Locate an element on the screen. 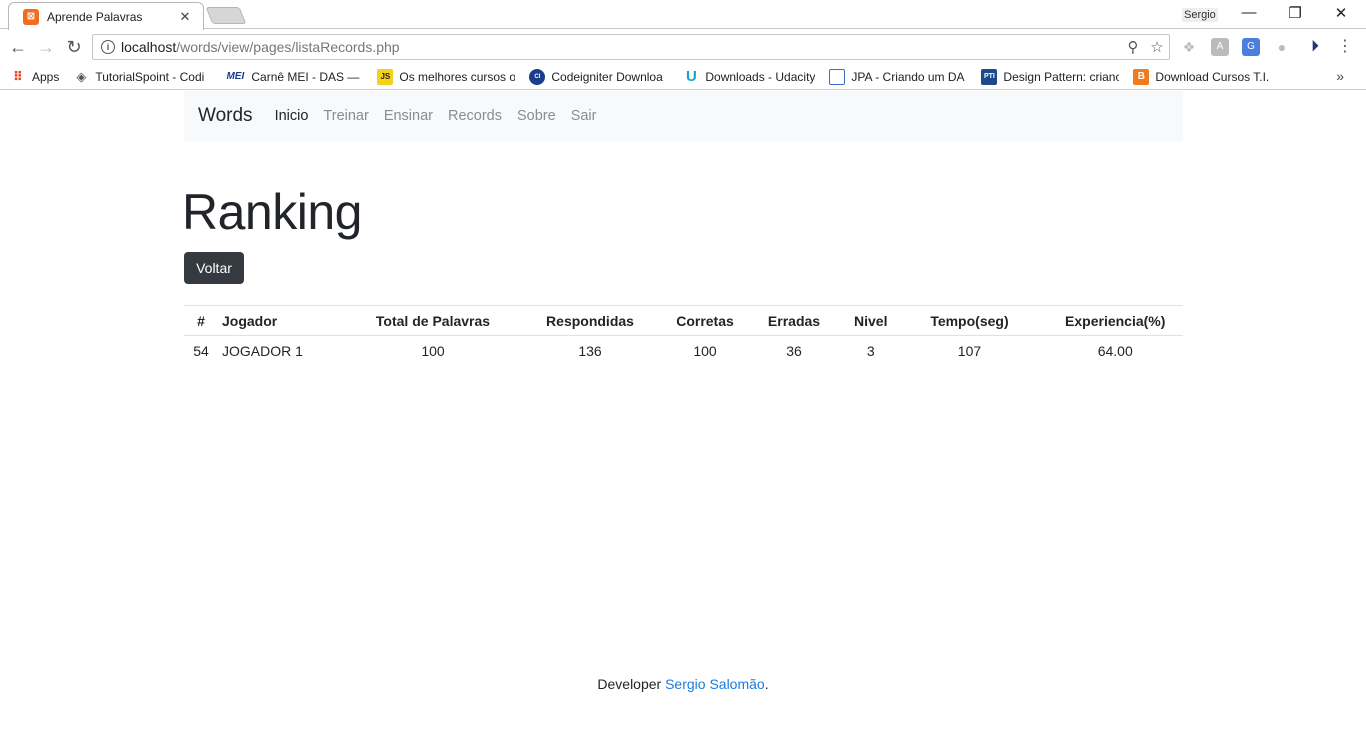 This screenshot has width=1366, height=738. browser-tab: ⊠ Aprende Palavras ✕ is located at coordinates (106, 16).